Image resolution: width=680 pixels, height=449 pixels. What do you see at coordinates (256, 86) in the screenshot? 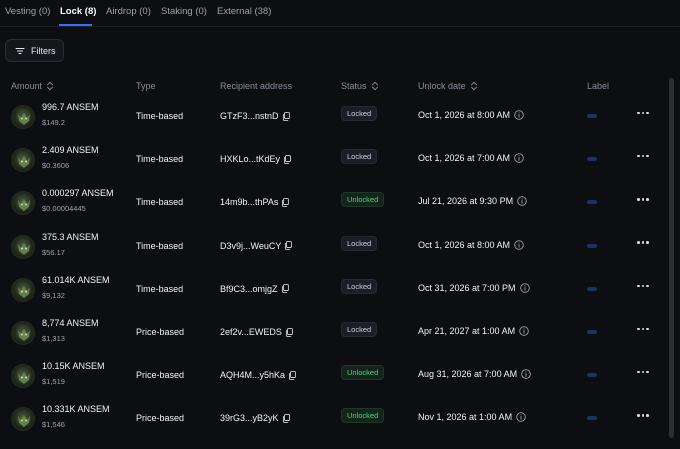
I see `column-header-recipient-label: Recipient address` at bounding box center [256, 86].